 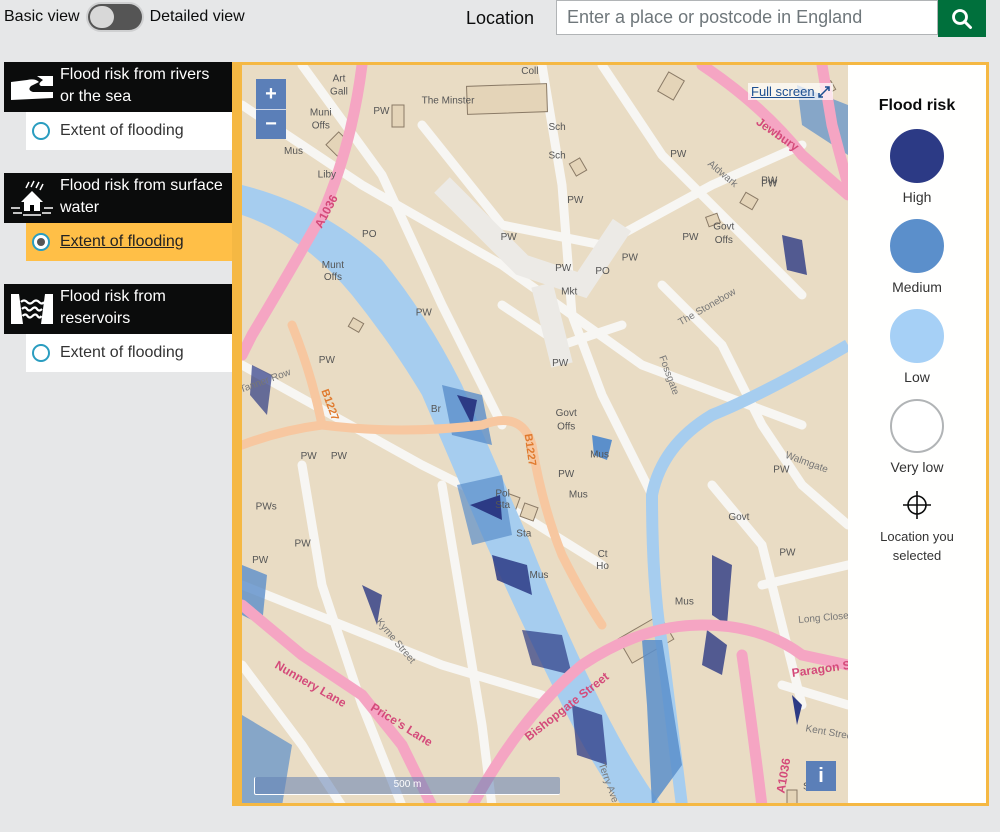 I want to click on layer-title: Flood risk from reservoirs, so click(x=113, y=307).